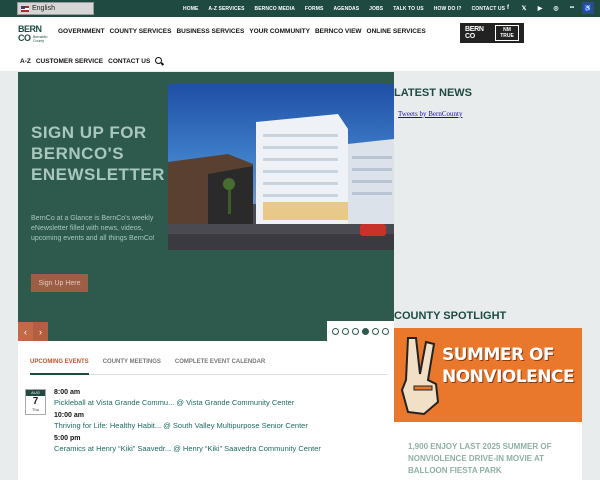  What do you see at coordinates (338, 31) in the screenshot?
I see `nav-bernco-view: BERNCO VIEW` at bounding box center [338, 31].